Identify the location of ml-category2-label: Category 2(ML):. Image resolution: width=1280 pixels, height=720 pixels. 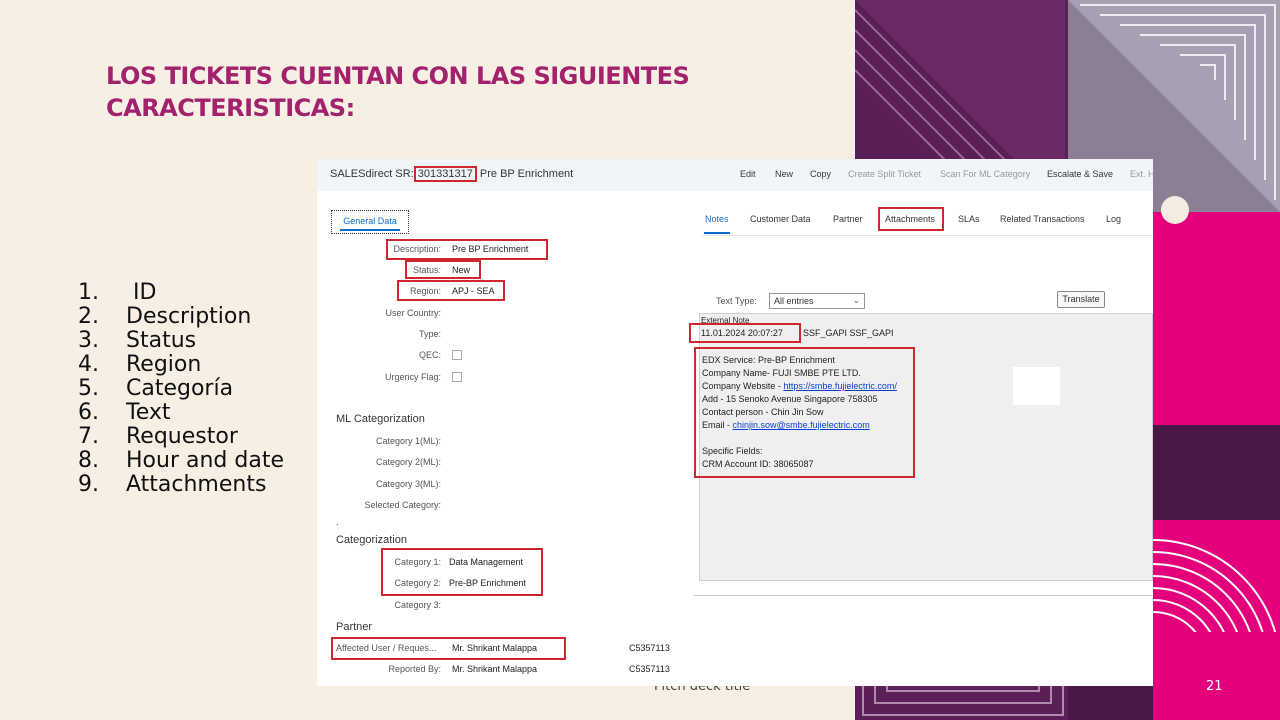
(408, 462).